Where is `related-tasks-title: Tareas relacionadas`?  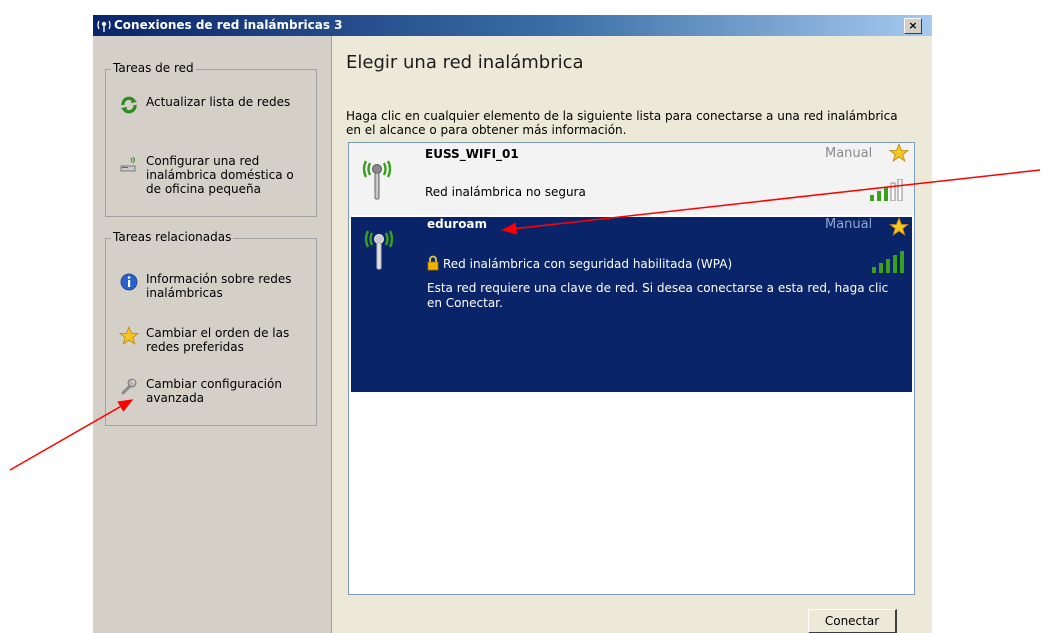
related-tasks-title: Tareas relacionadas is located at coordinates (172, 237).